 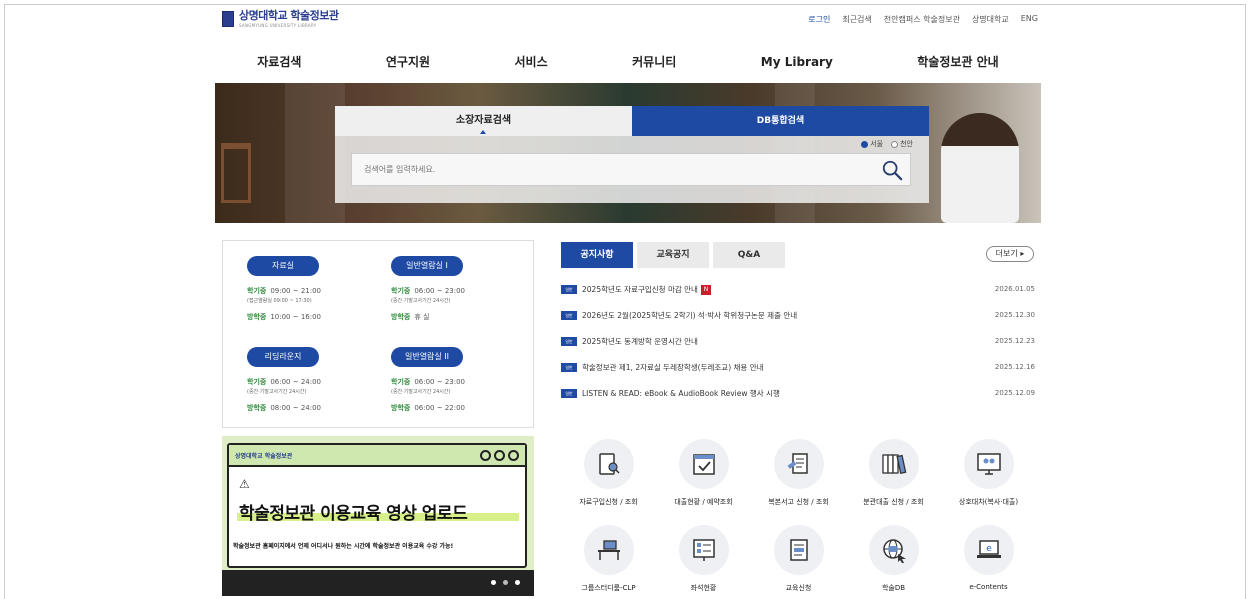 I want to click on quick-item-acquisition: 자료구입신청 / 조회, so click(x=608, y=473).